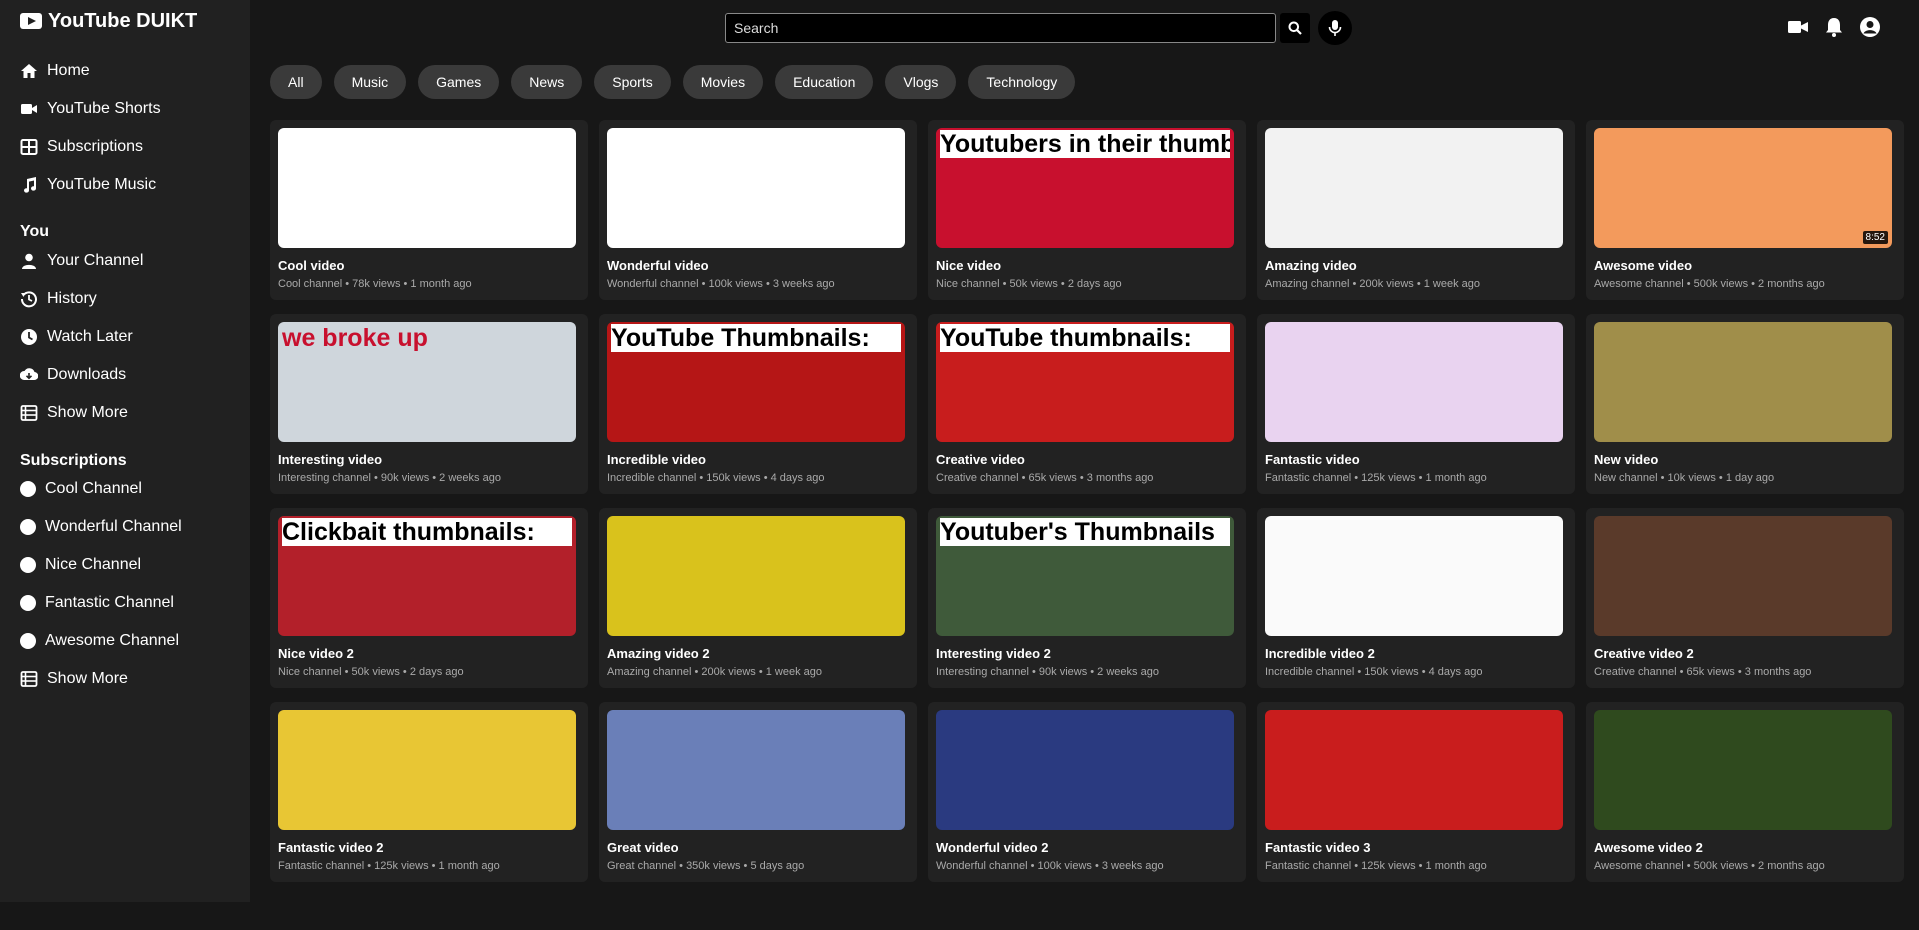  Describe the element at coordinates (1335, 28) in the screenshot. I see `voice-search-button` at that location.